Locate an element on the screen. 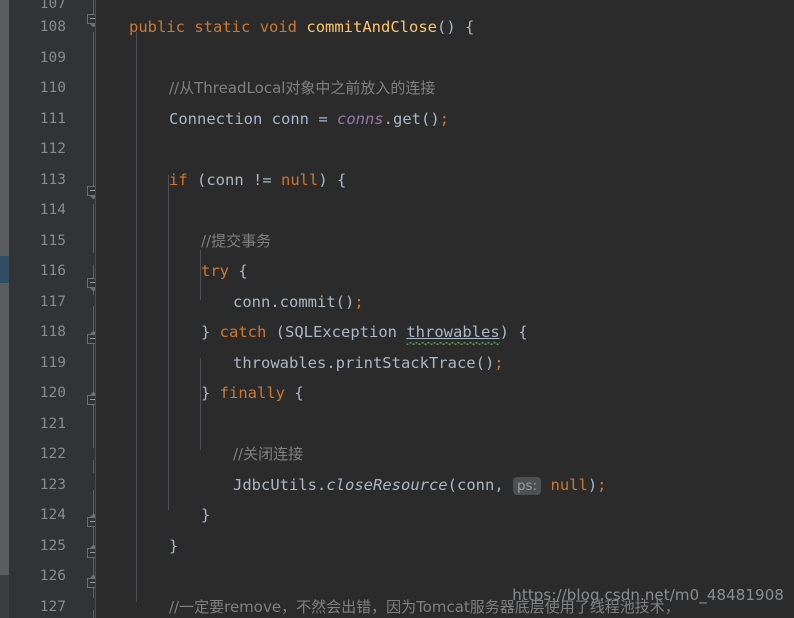 This screenshot has width=794, height=618. line-number: 118 is located at coordinates (52, 332).